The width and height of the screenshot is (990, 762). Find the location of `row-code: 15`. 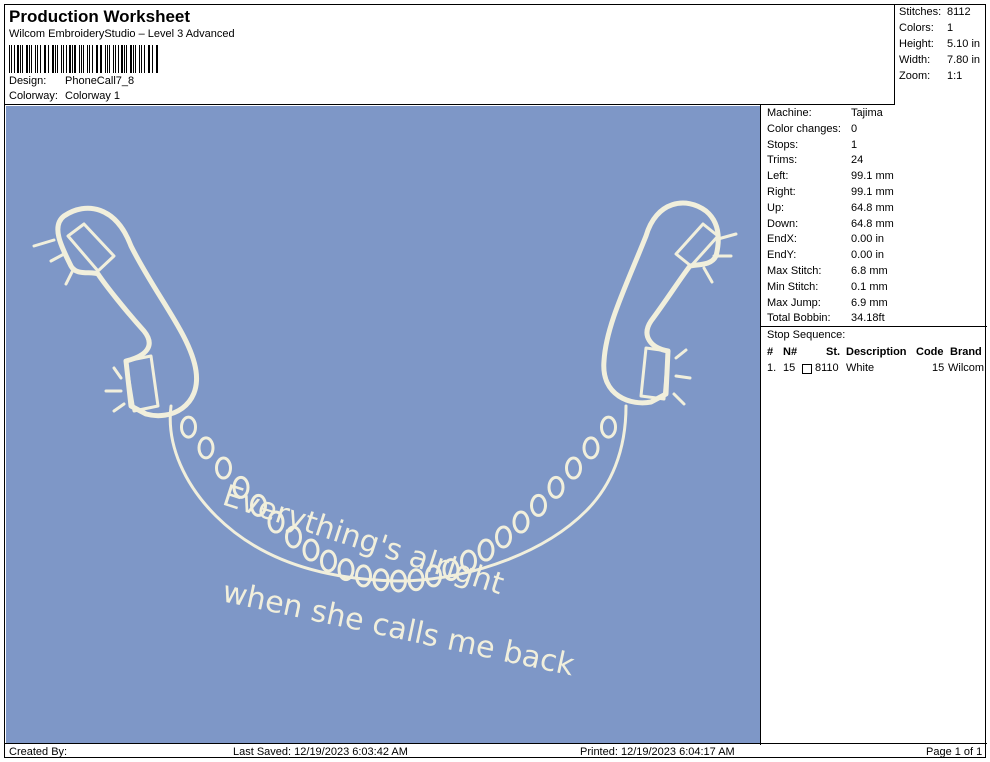

row-code: 15 is located at coordinates (938, 368).